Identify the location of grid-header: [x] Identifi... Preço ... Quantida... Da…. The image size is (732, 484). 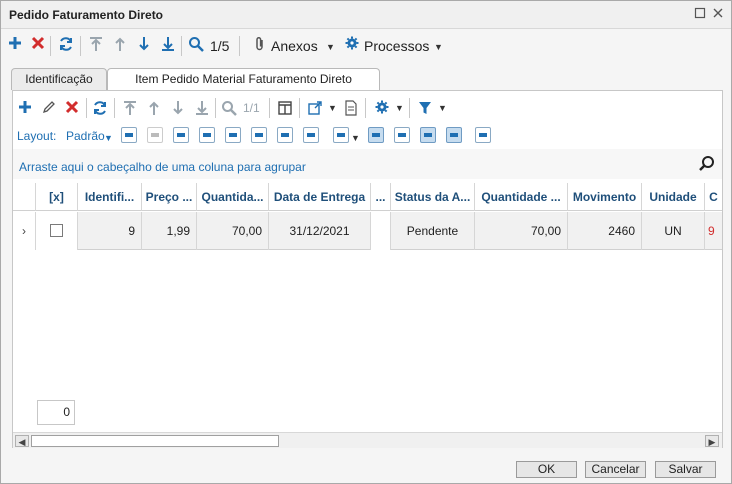
(367, 197).